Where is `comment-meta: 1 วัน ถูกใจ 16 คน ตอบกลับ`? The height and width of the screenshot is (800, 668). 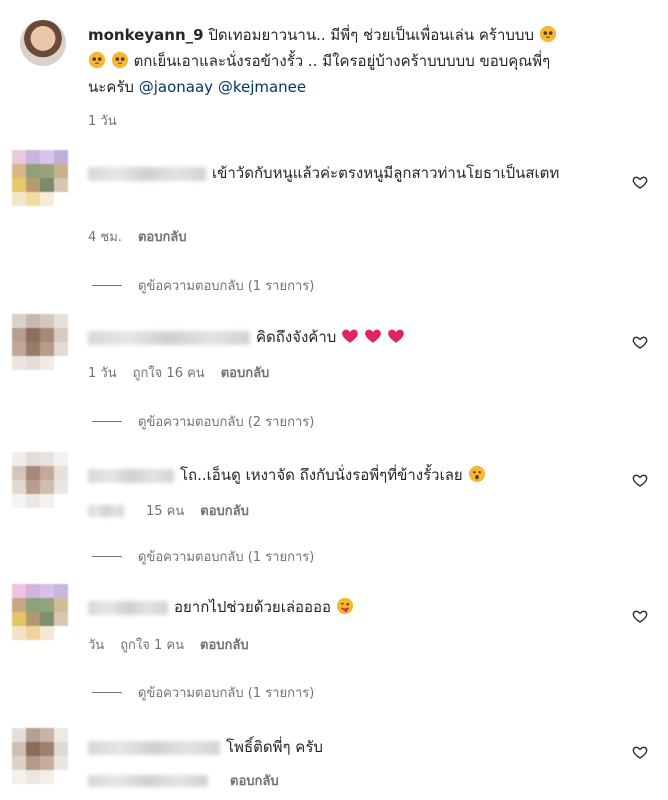
comment-meta: 1 วัน ถูกใจ 16 คน ตอบกลับ is located at coordinates (178, 372).